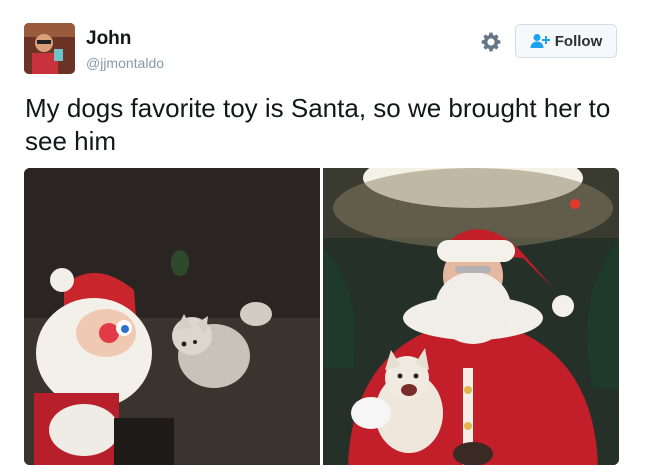 This screenshot has height=475, width=650. What do you see at coordinates (491, 42) in the screenshot?
I see `gear-icon` at bounding box center [491, 42].